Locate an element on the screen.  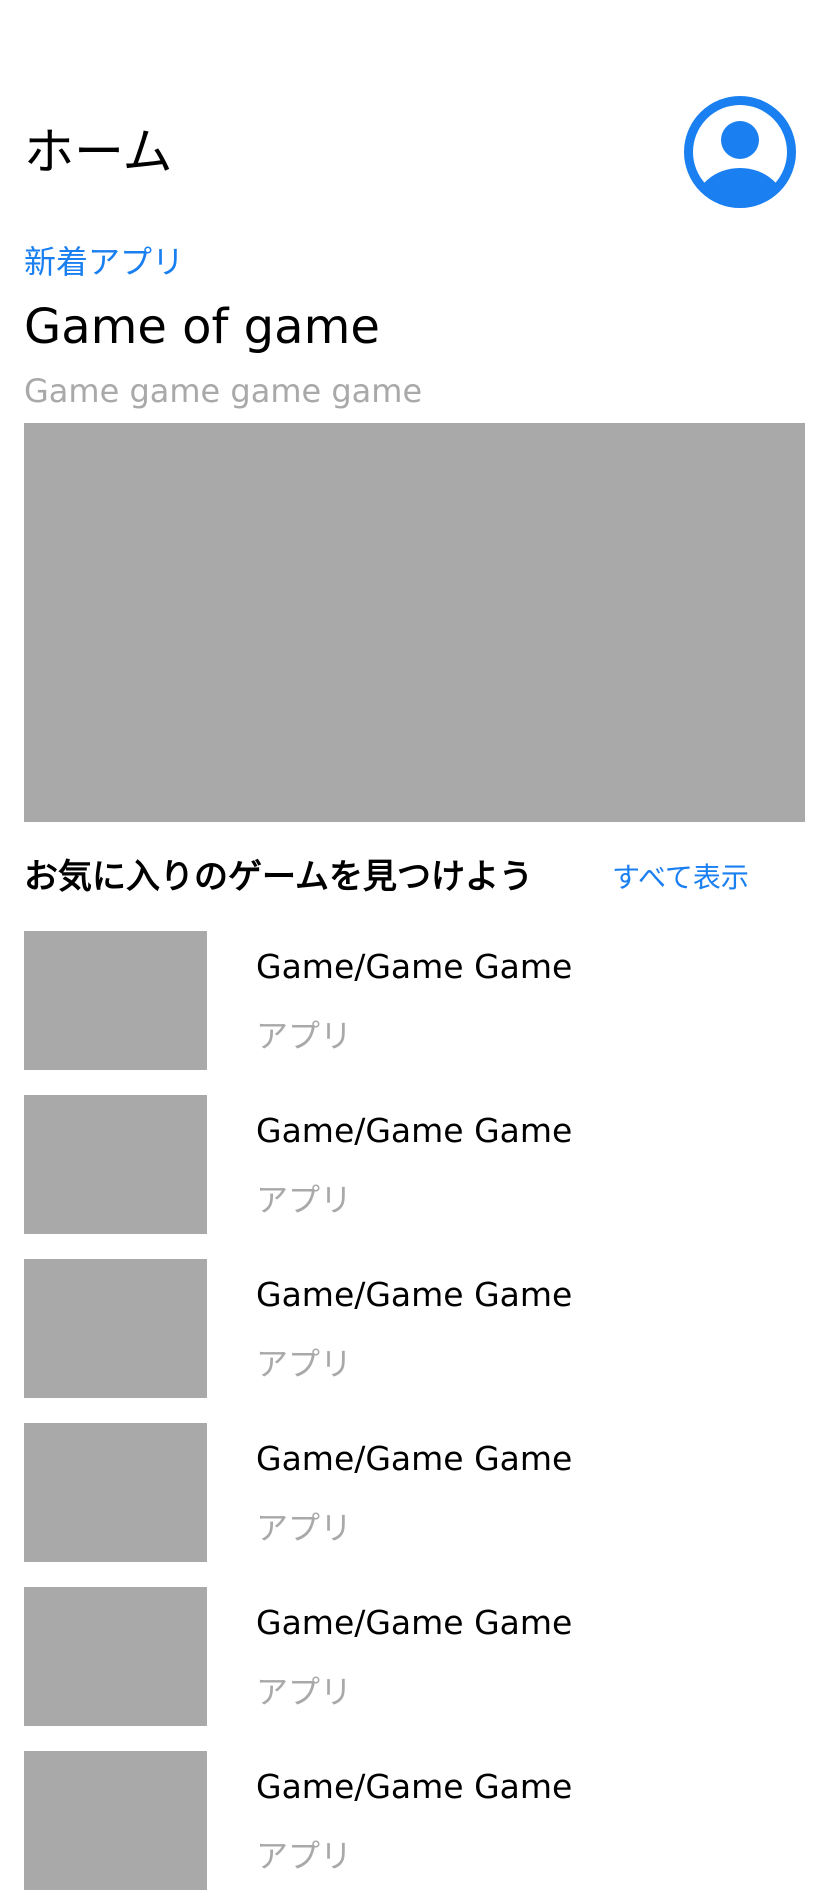
profile-avatar-button is located at coordinates (740, 152).